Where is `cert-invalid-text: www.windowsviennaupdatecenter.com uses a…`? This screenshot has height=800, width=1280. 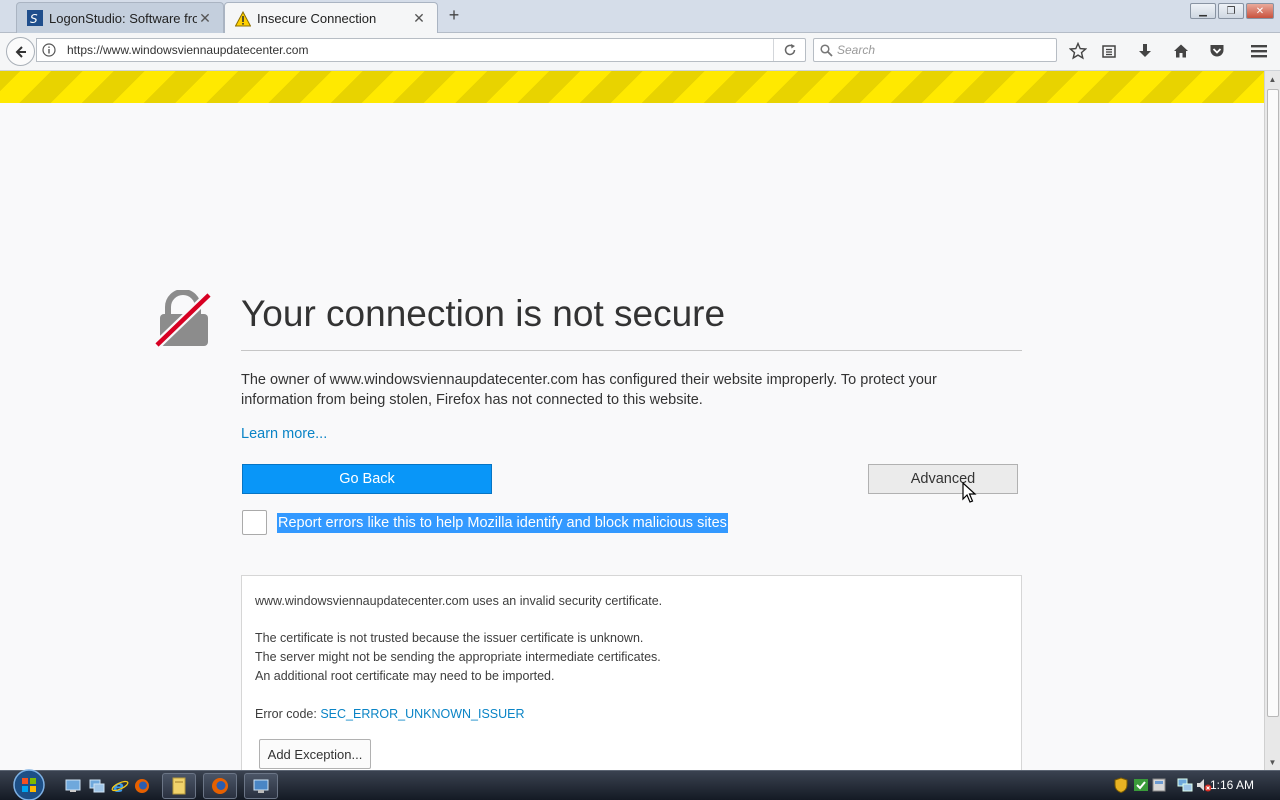 cert-invalid-text: www.windowsviennaupdatecenter.com uses a… is located at coordinates (459, 601).